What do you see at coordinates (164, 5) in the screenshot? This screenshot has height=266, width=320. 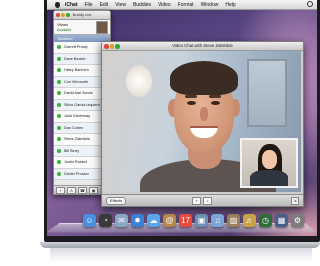 I see `menu-video: Video` at bounding box center [164, 5].